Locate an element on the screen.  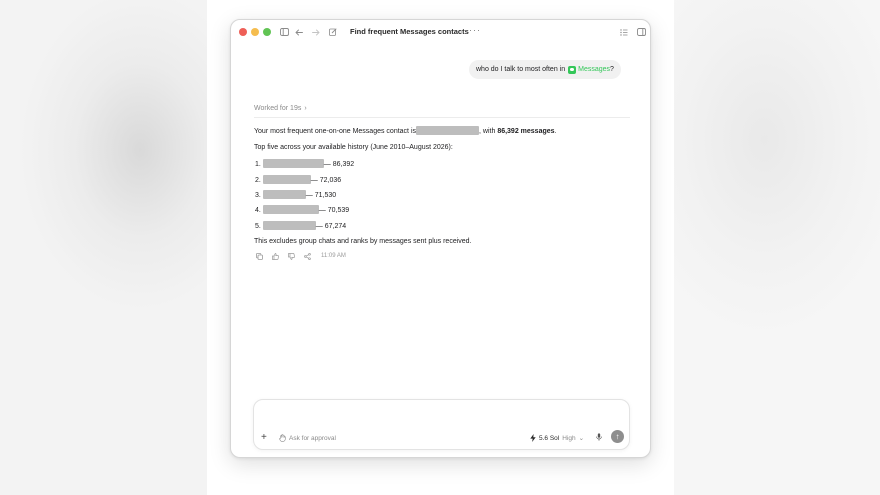
minimize-window-button is located at coordinates (255, 32).